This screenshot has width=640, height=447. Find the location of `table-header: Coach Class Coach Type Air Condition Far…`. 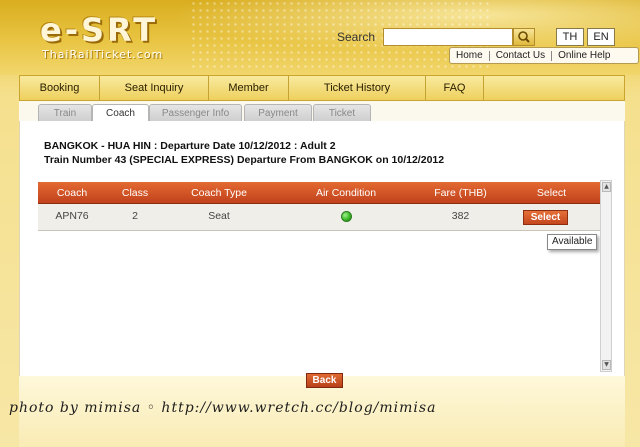

table-header: Coach Class Coach Type Air Condition Far… is located at coordinates (319, 193).